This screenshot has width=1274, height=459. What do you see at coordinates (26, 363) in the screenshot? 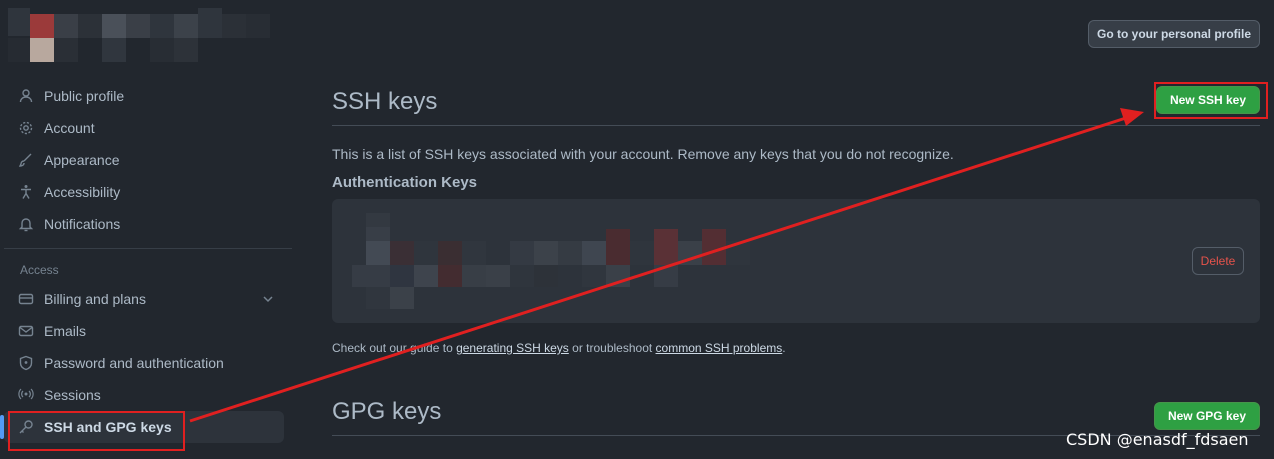
I see `shield-lock-icon` at bounding box center [26, 363].